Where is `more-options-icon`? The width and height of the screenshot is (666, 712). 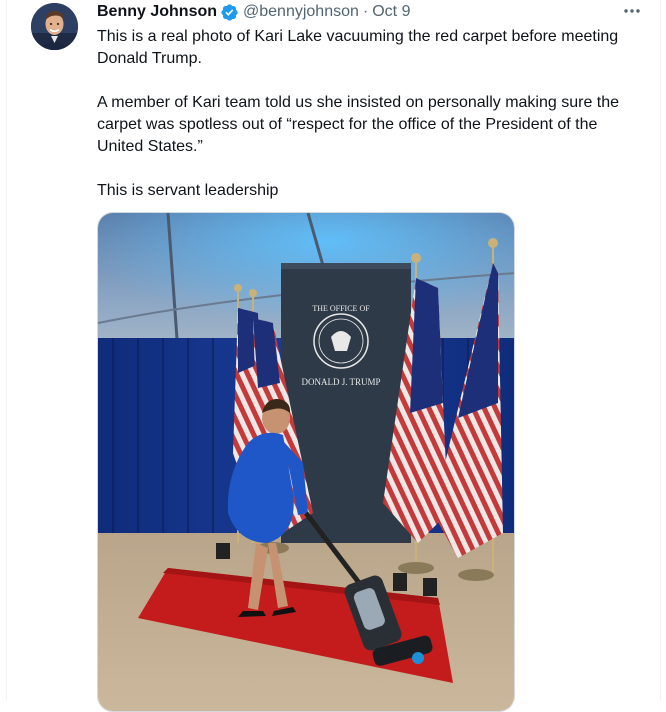
more-options-icon is located at coordinates (632, 11).